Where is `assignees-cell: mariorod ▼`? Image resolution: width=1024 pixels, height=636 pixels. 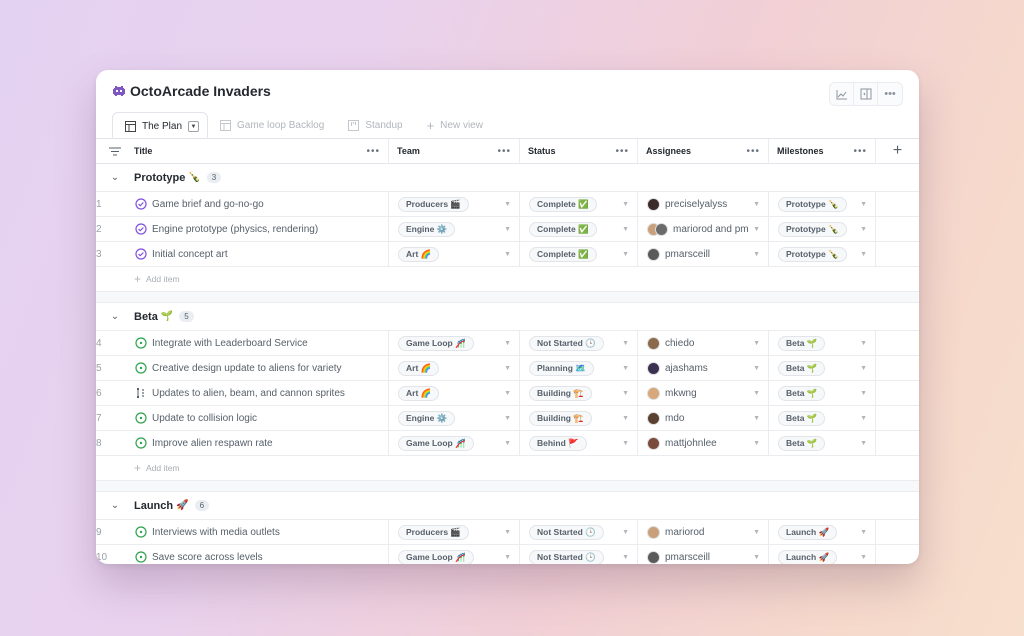 assignees-cell: mariorod ▼ is located at coordinates (702, 532).